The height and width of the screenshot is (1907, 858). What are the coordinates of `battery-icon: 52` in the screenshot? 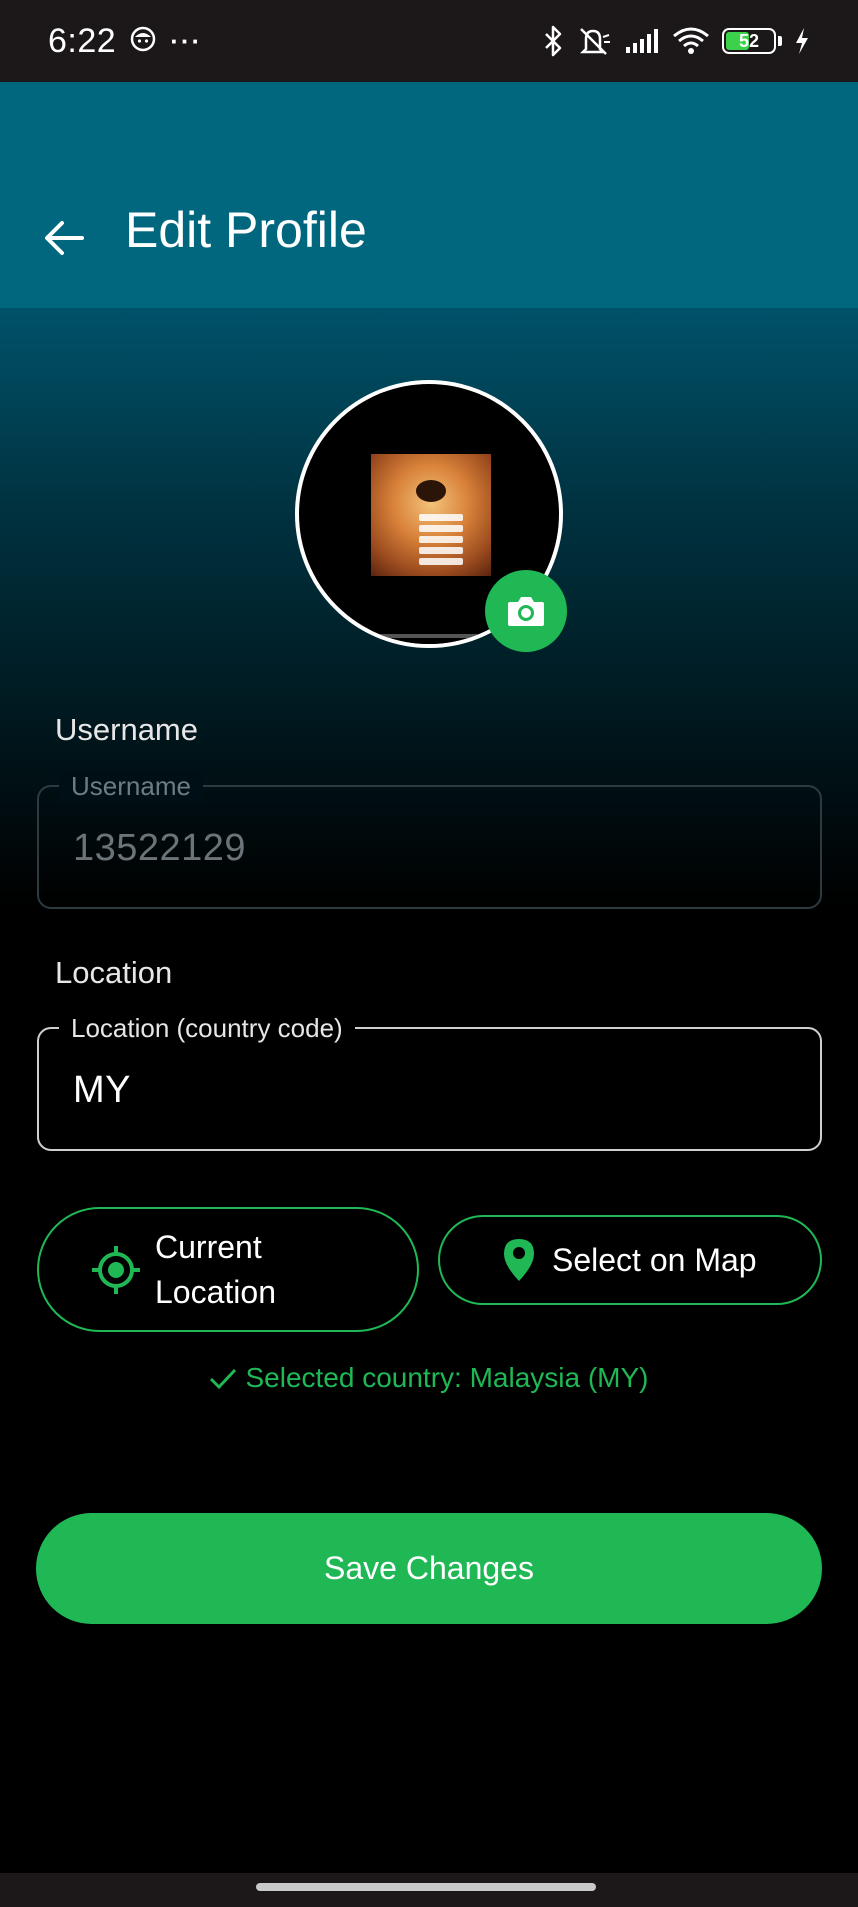 It's located at (752, 41).